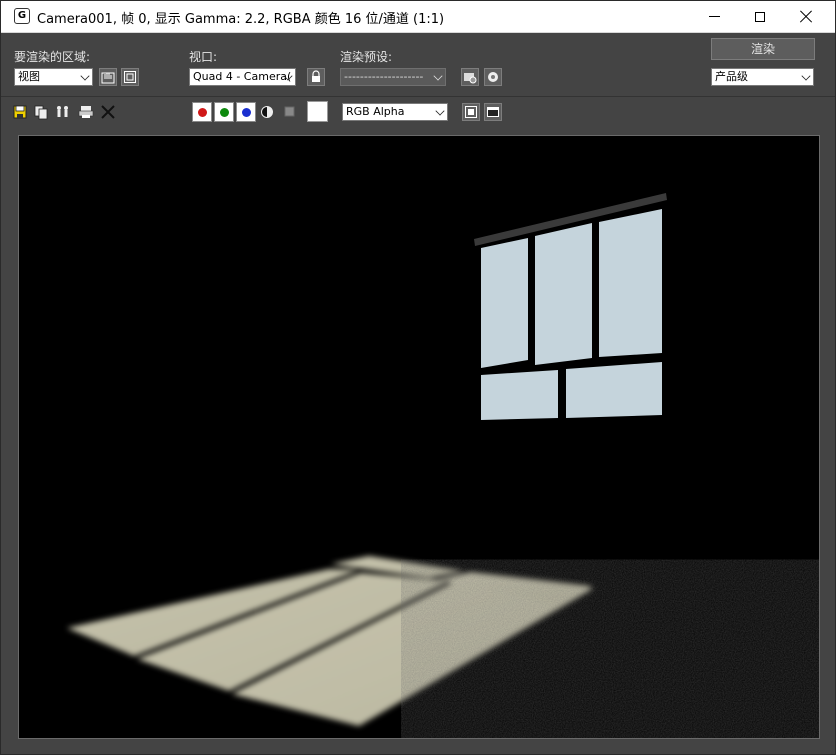 This screenshot has width=836, height=755. I want to click on close-button, so click(806, 16).